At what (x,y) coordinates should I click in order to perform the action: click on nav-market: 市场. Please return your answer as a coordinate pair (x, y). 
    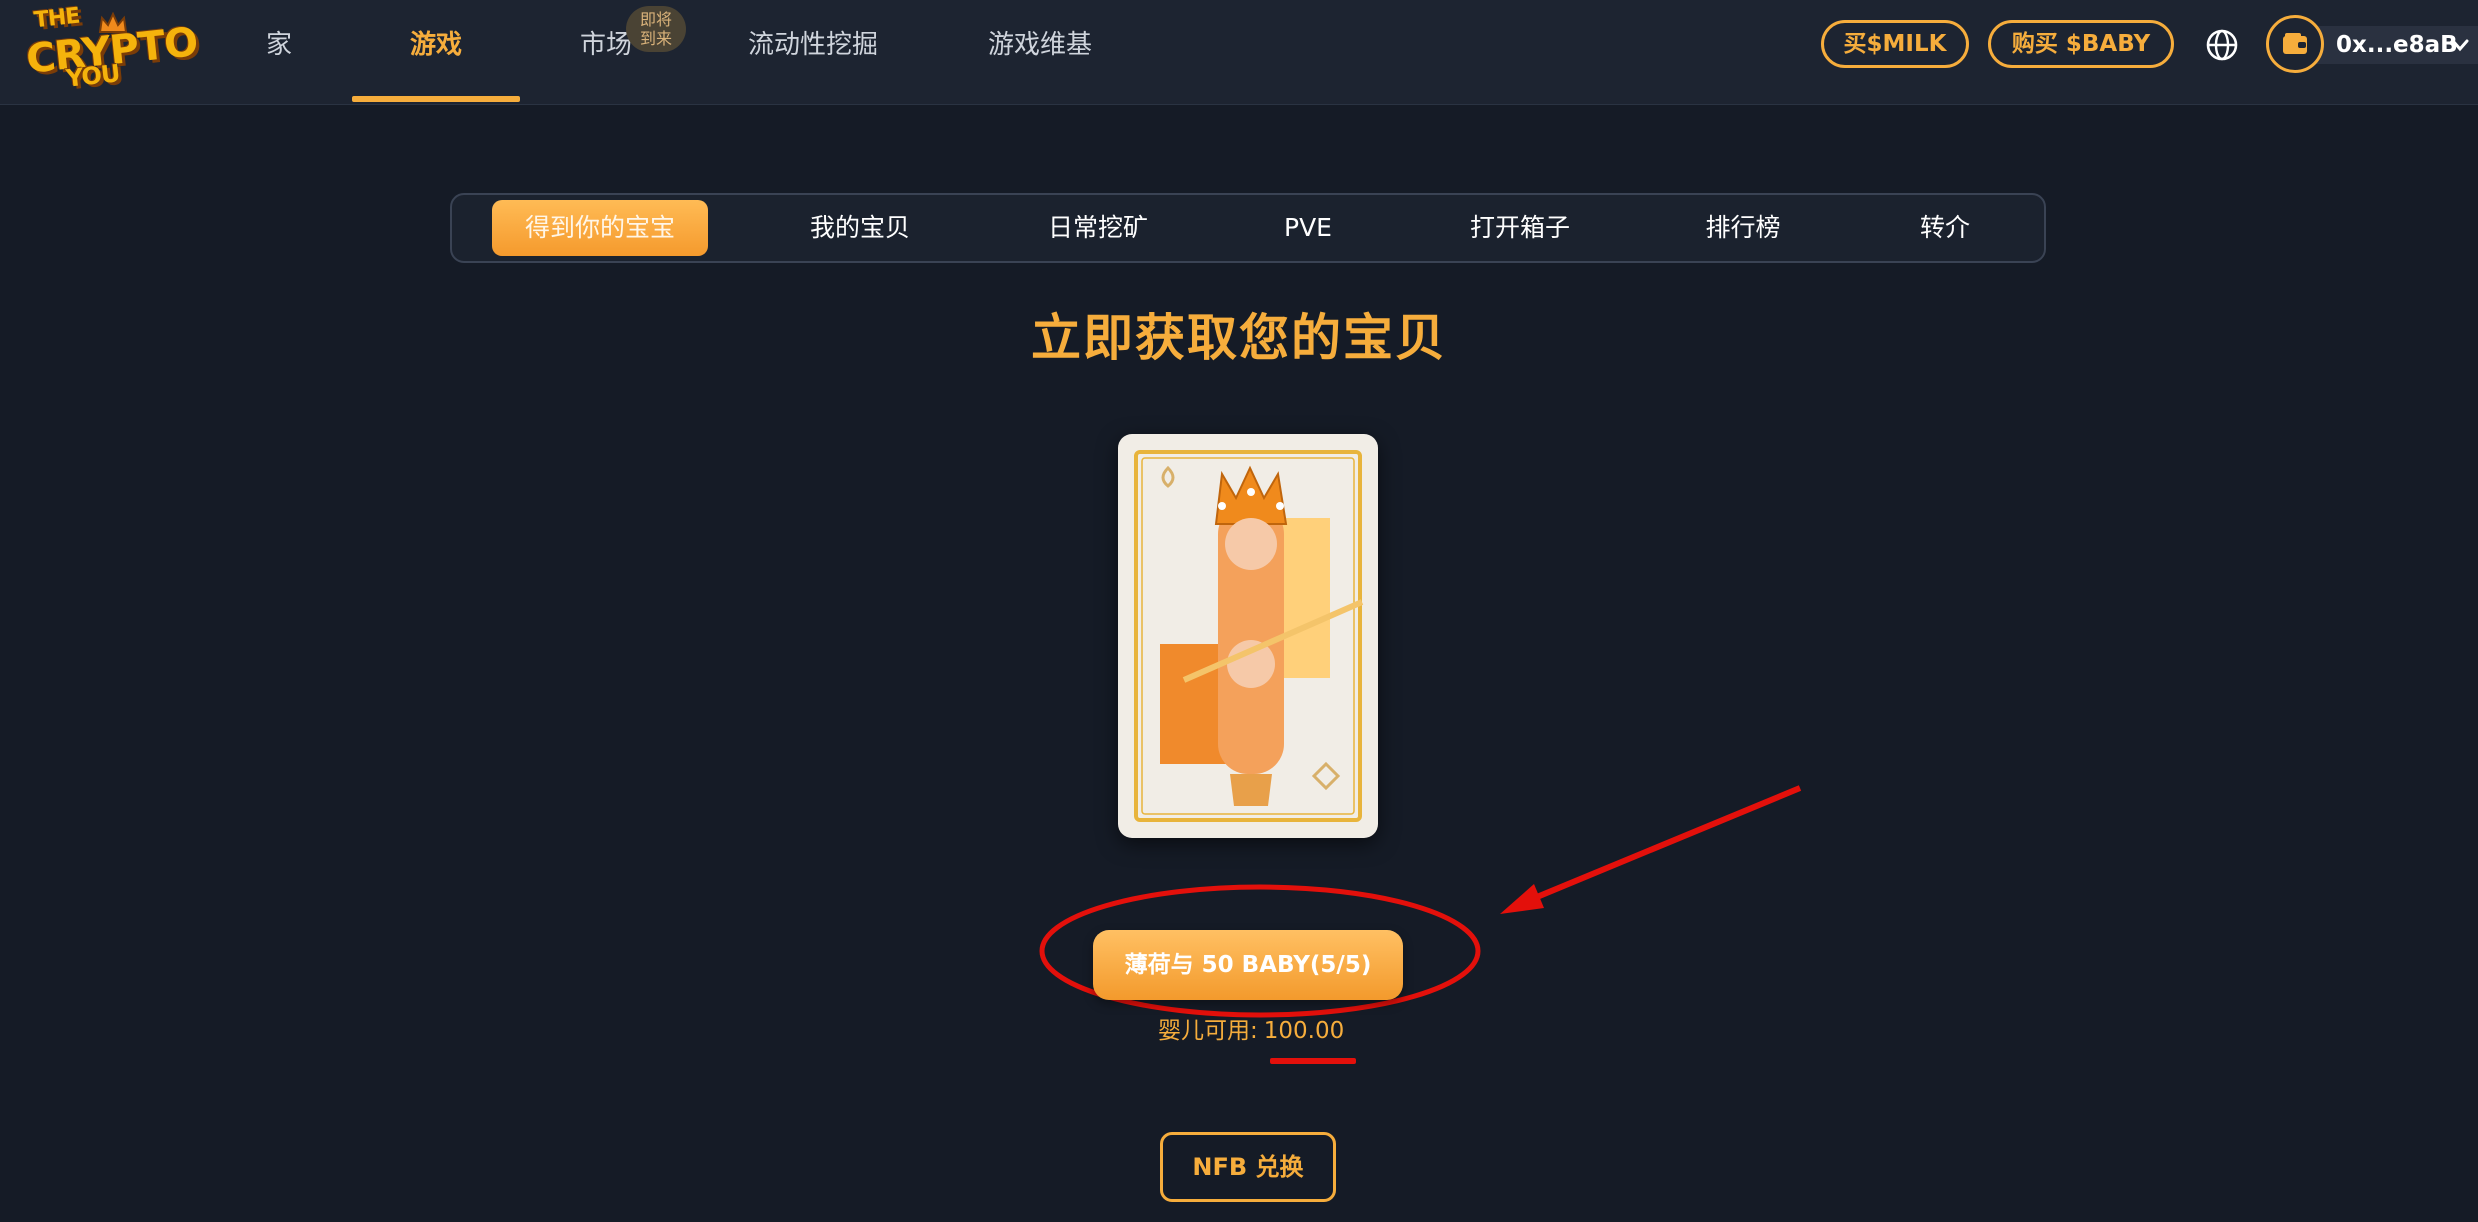
    Looking at the image, I should click on (606, 52).